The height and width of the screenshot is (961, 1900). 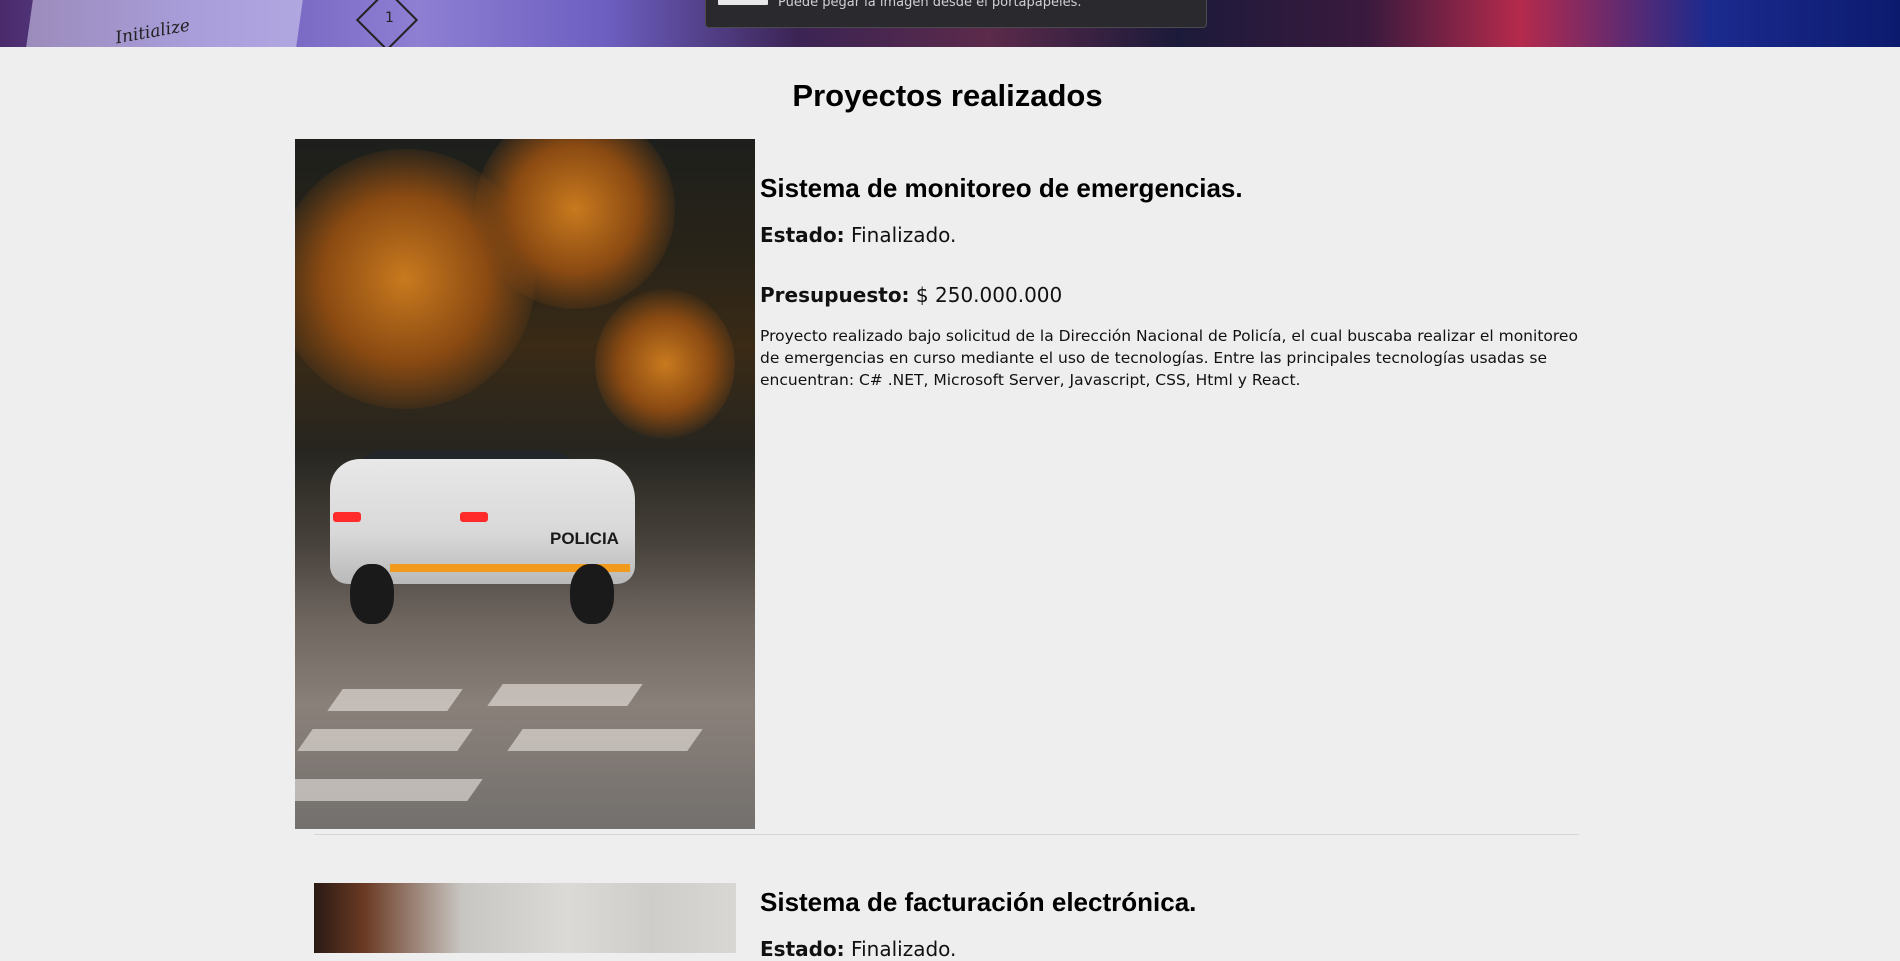 I want to click on project-title: Sistema de facturación electrónica., so click(x=978, y=902).